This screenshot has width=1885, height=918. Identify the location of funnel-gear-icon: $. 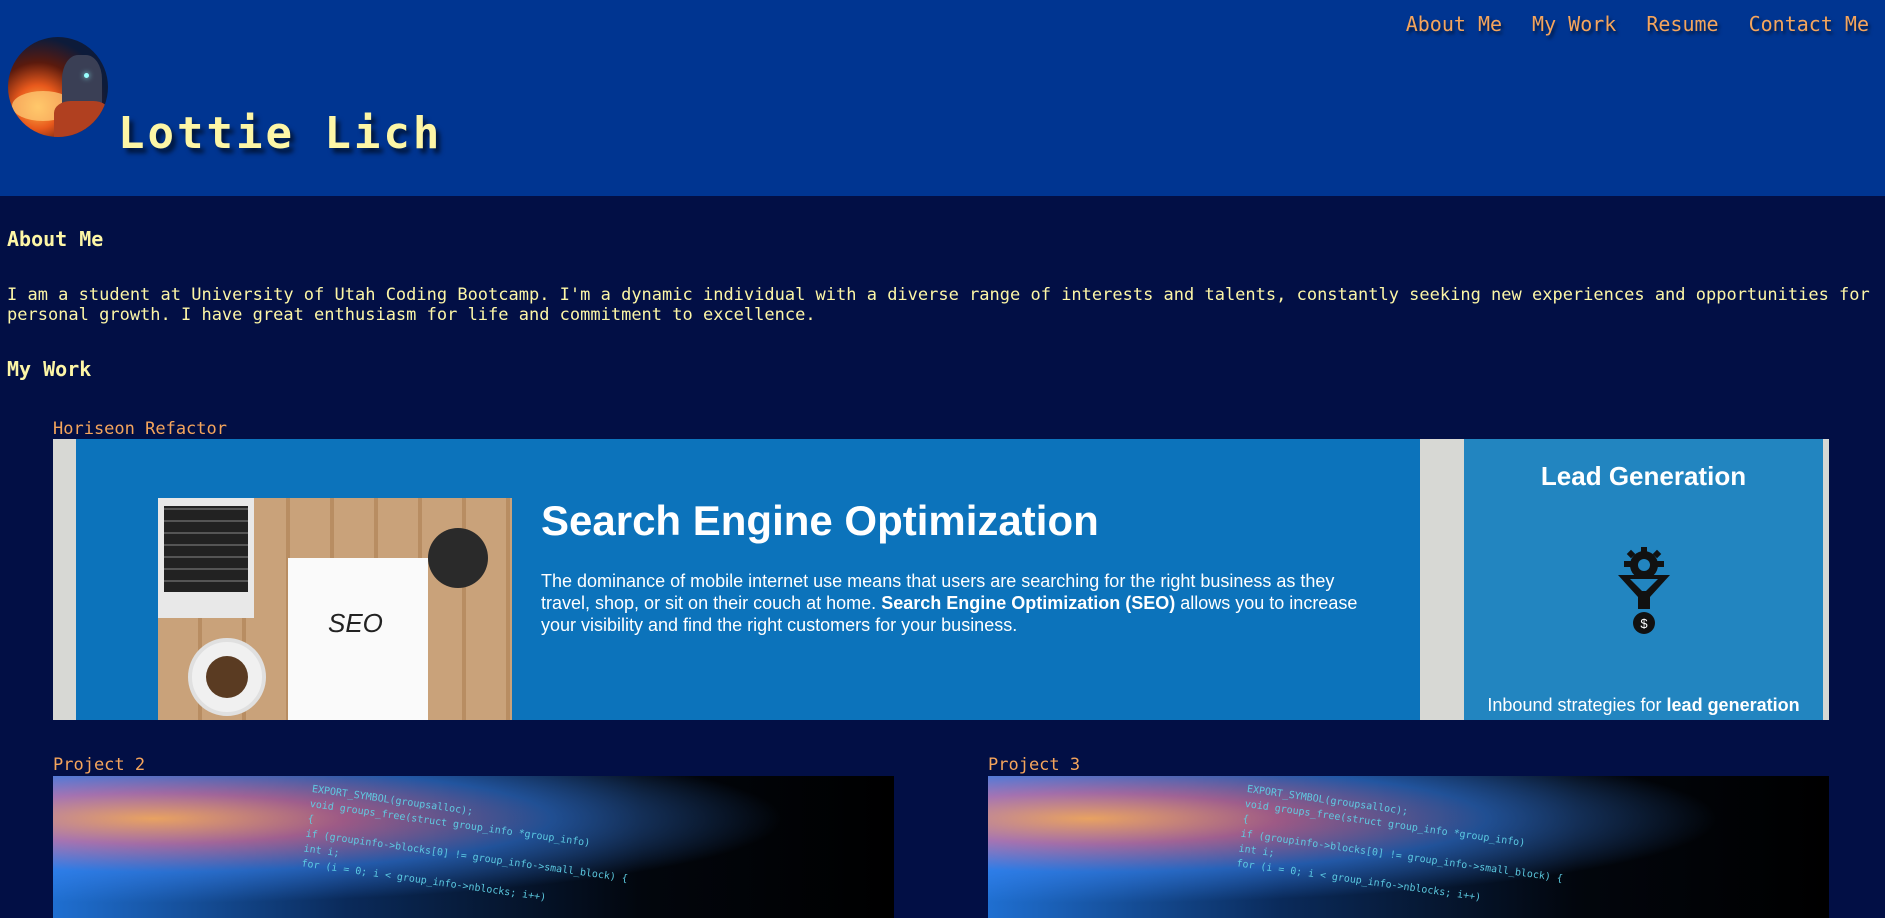
(1644, 590).